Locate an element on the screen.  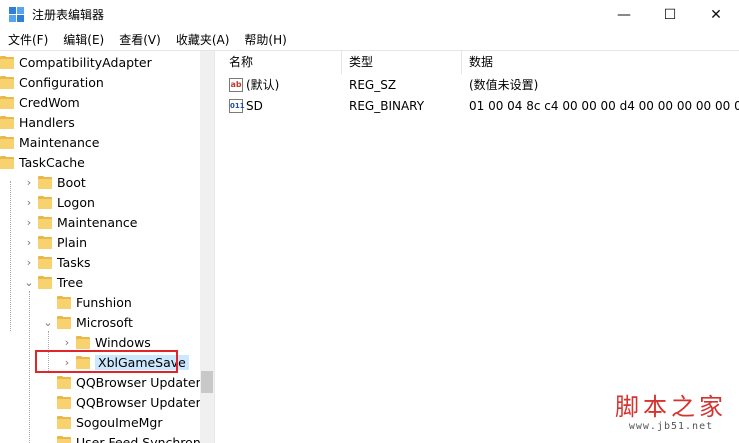
value-type: REG_SZ is located at coordinates (373, 85).